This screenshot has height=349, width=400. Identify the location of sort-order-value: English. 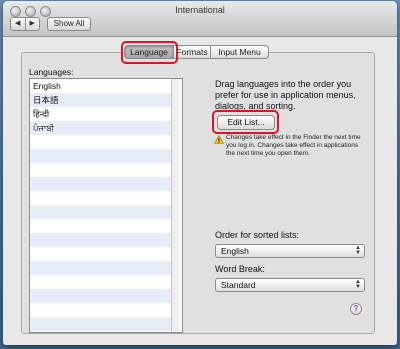
(235, 251).